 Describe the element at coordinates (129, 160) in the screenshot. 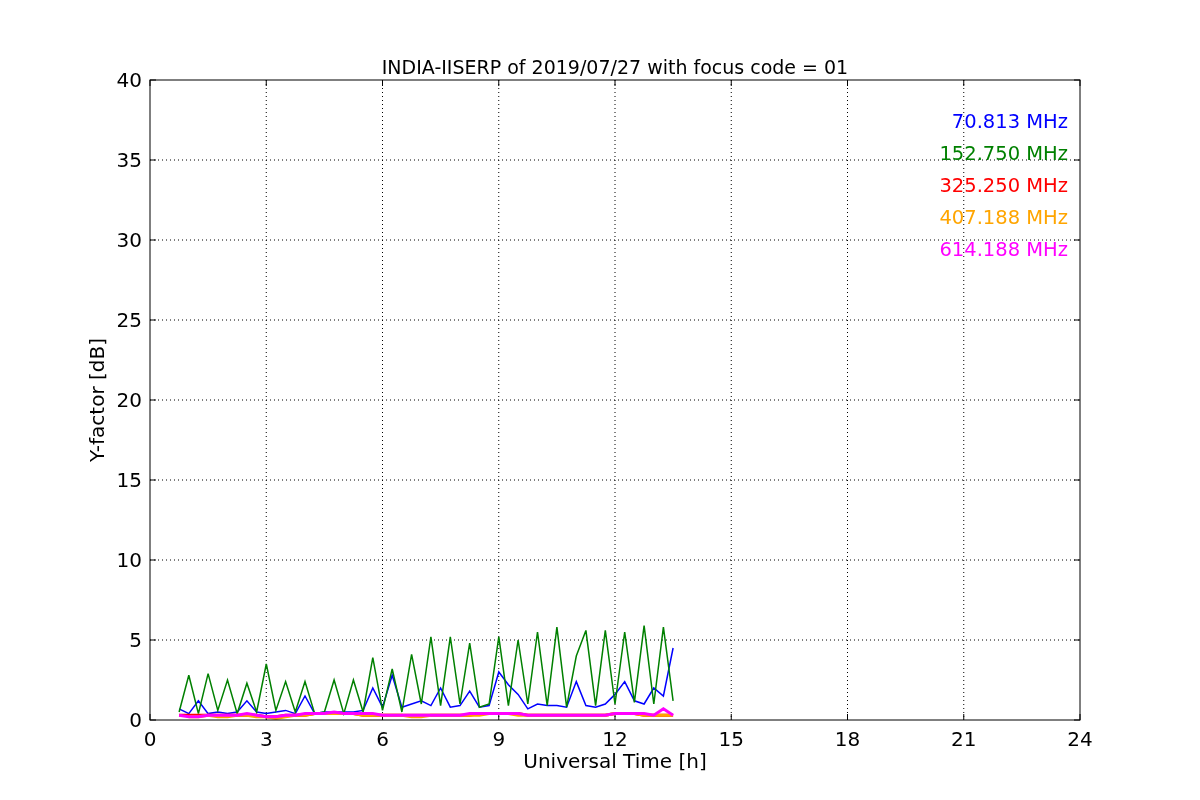

I see `y-tick-label: 35` at that location.